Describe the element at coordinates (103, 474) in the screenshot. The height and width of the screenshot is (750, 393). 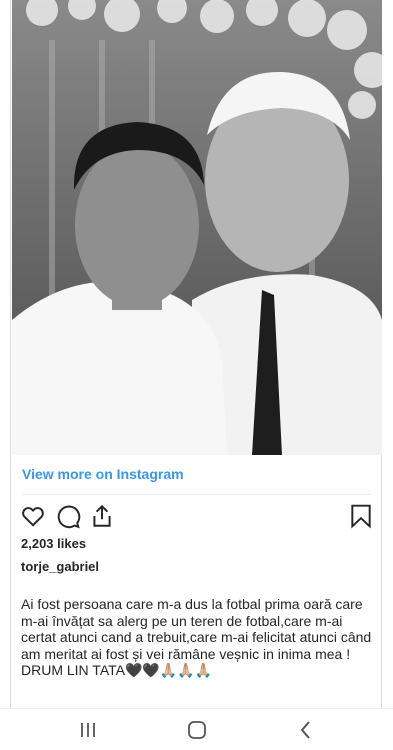
I see `view-more-on-instagram-link: View more on Instagram` at that location.